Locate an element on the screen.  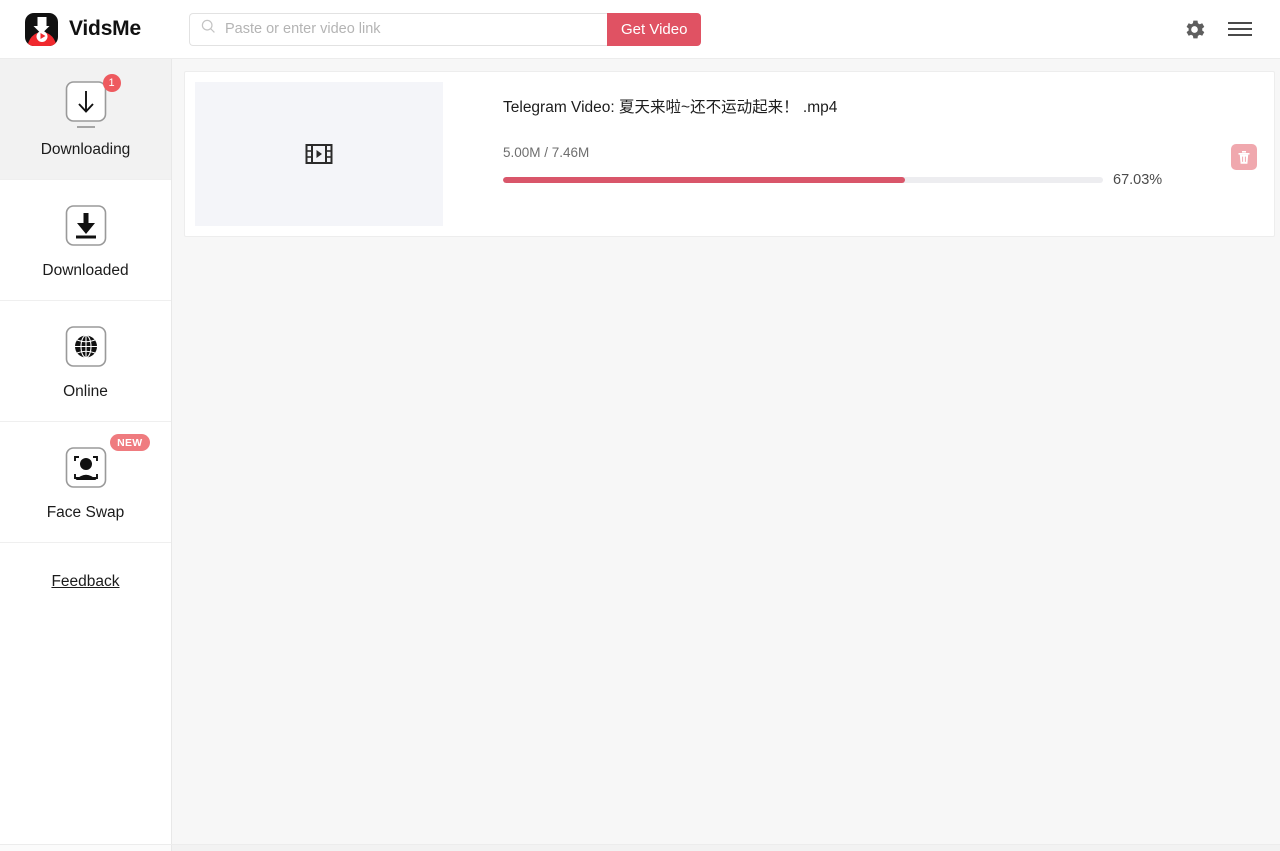
get-video-button: Get Video is located at coordinates (654, 29).